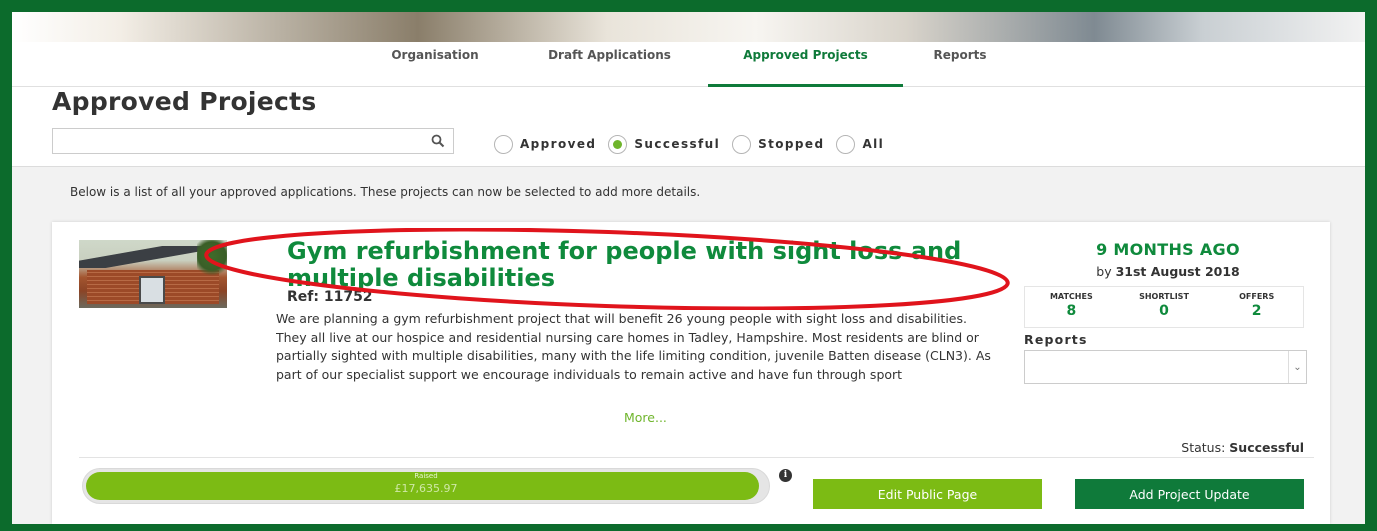 The image size is (1377, 531). Describe the element at coordinates (873, 144) in the screenshot. I see `filter-label: All` at that location.